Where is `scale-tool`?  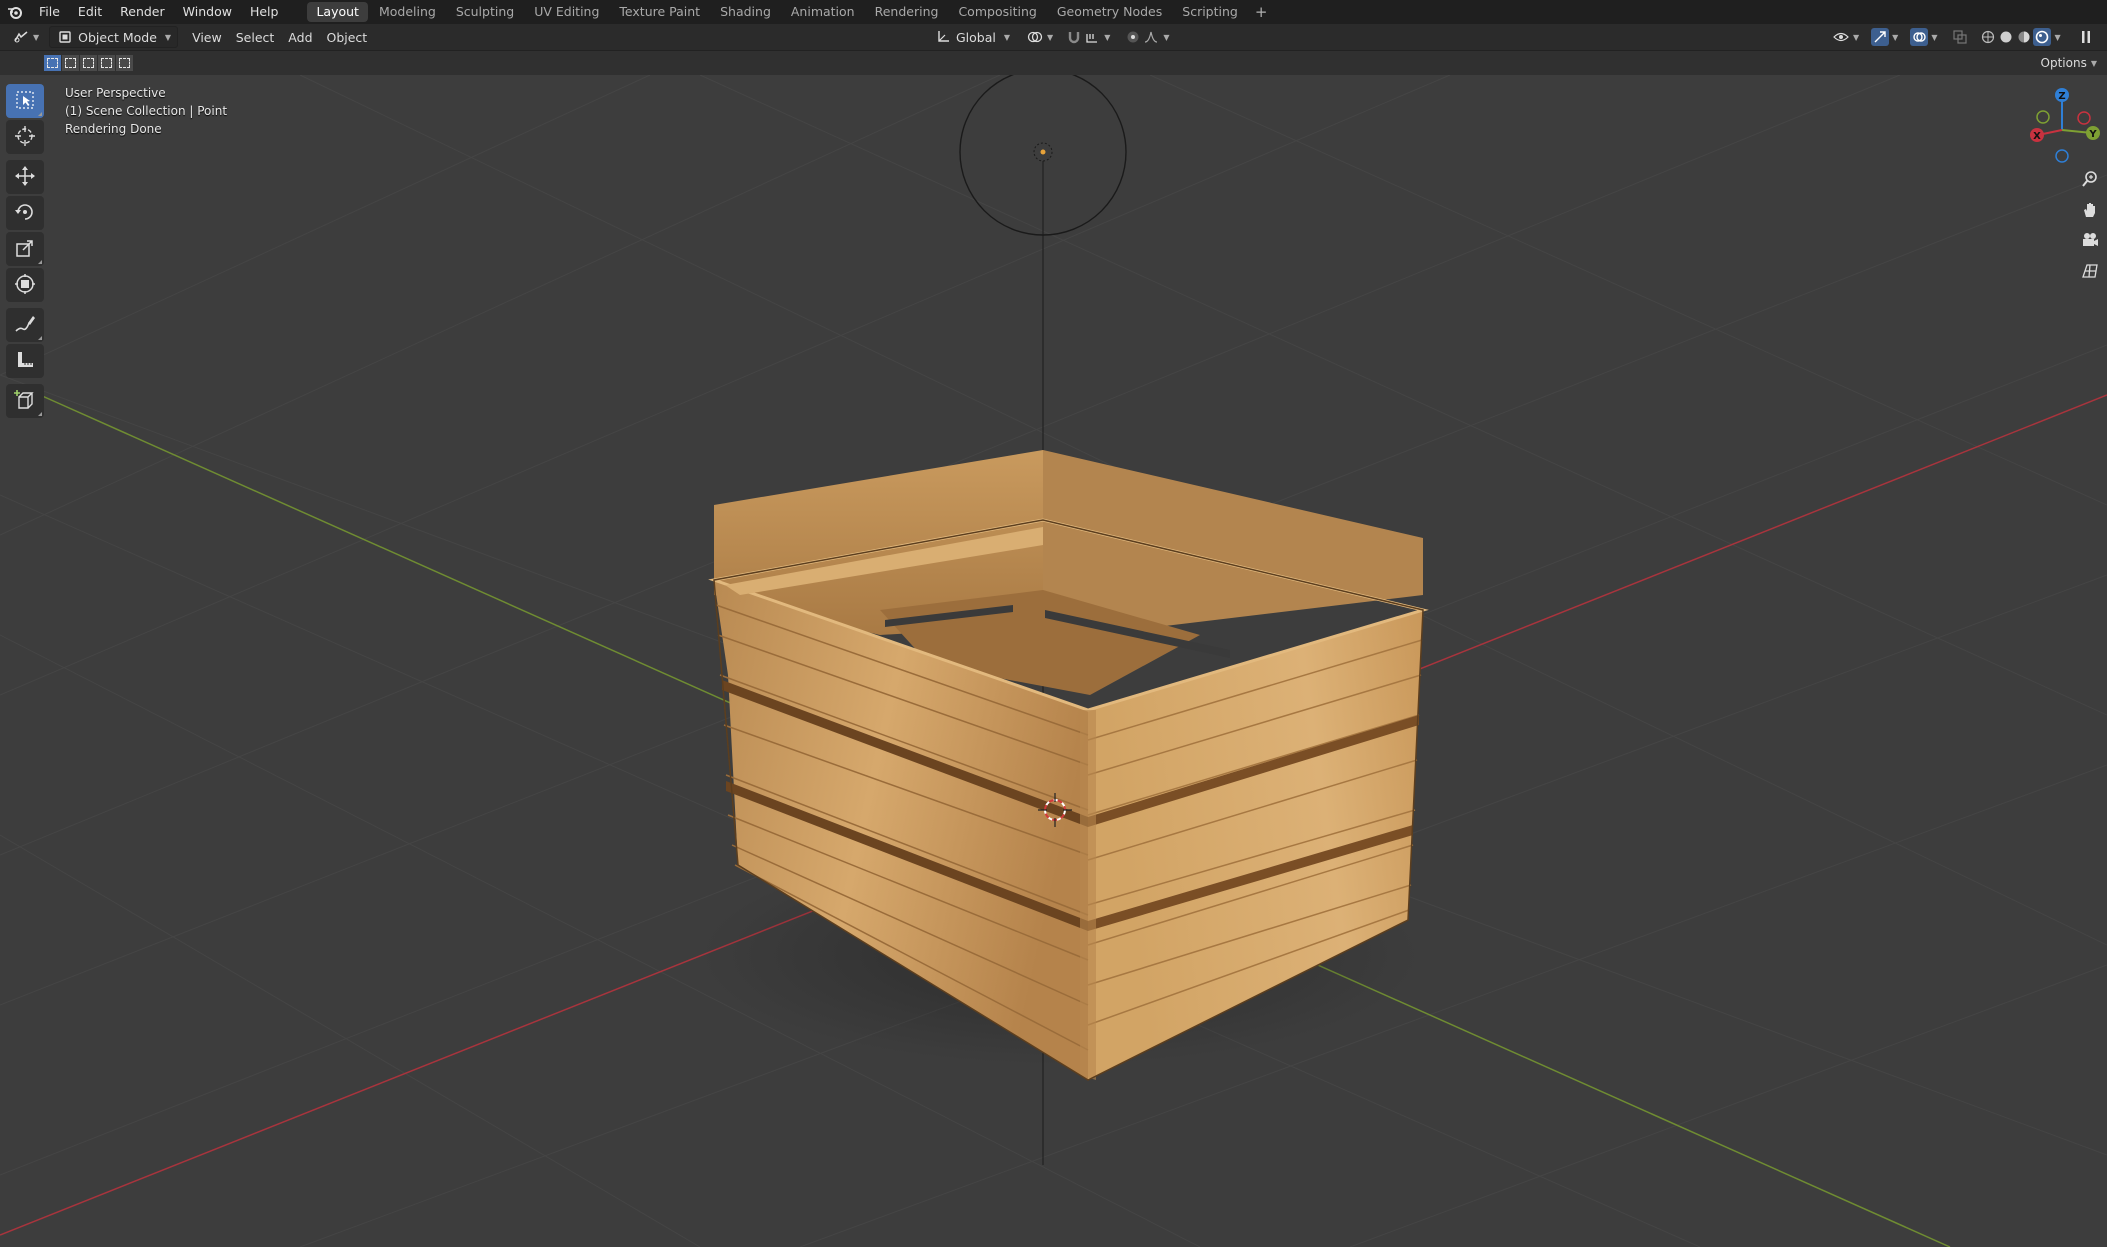 scale-tool is located at coordinates (25, 249).